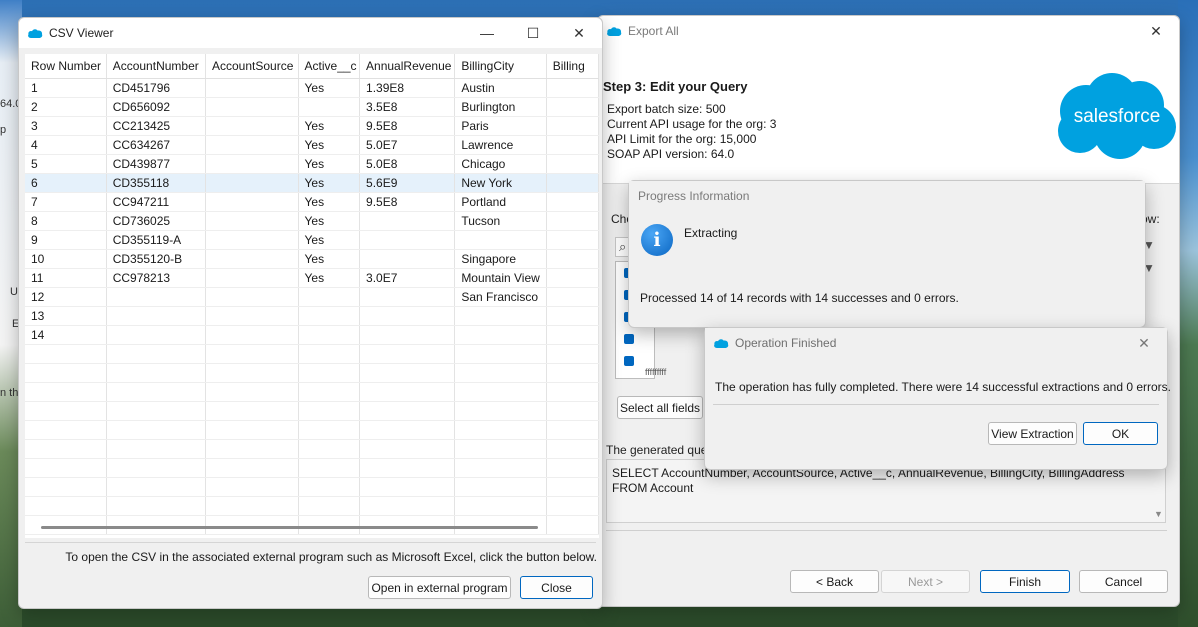 The height and width of the screenshot is (627, 1198). What do you see at coordinates (312, 278) in the screenshot?
I see `table-row: 11 CC978213 Yes 3.0E7 Mountain View` at bounding box center [312, 278].